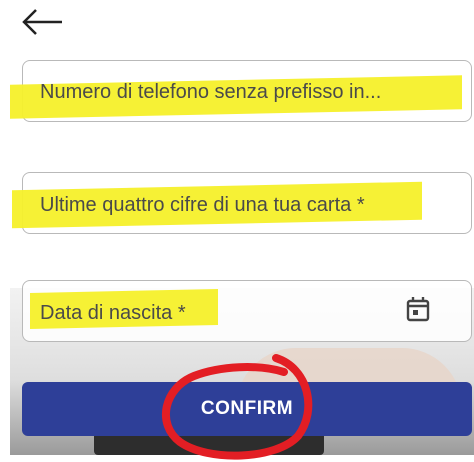 The height and width of the screenshot is (462, 474). What do you see at coordinates (196, 205) in the screenshot?
I see `card-digits-text: Ultime quattro cifre di una tua carta` at bounding box center [196, 205].